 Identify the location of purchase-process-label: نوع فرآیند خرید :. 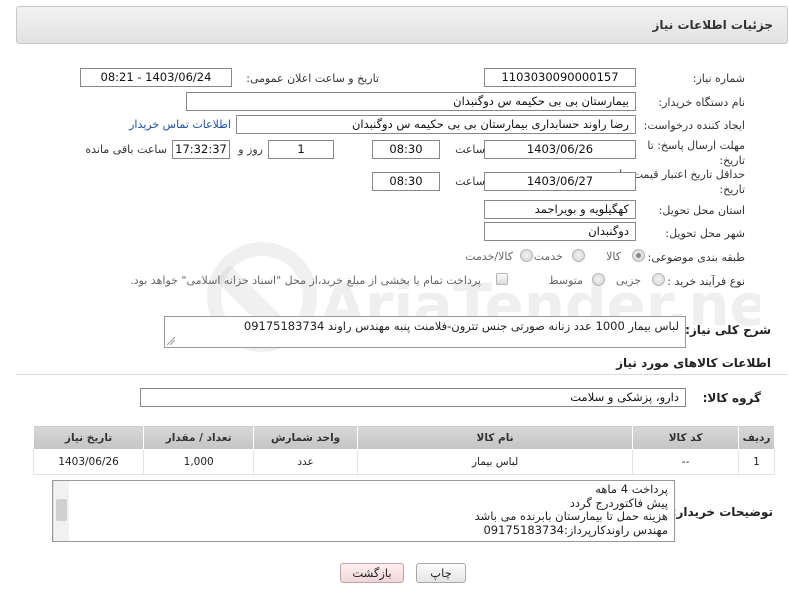
(706, 281).